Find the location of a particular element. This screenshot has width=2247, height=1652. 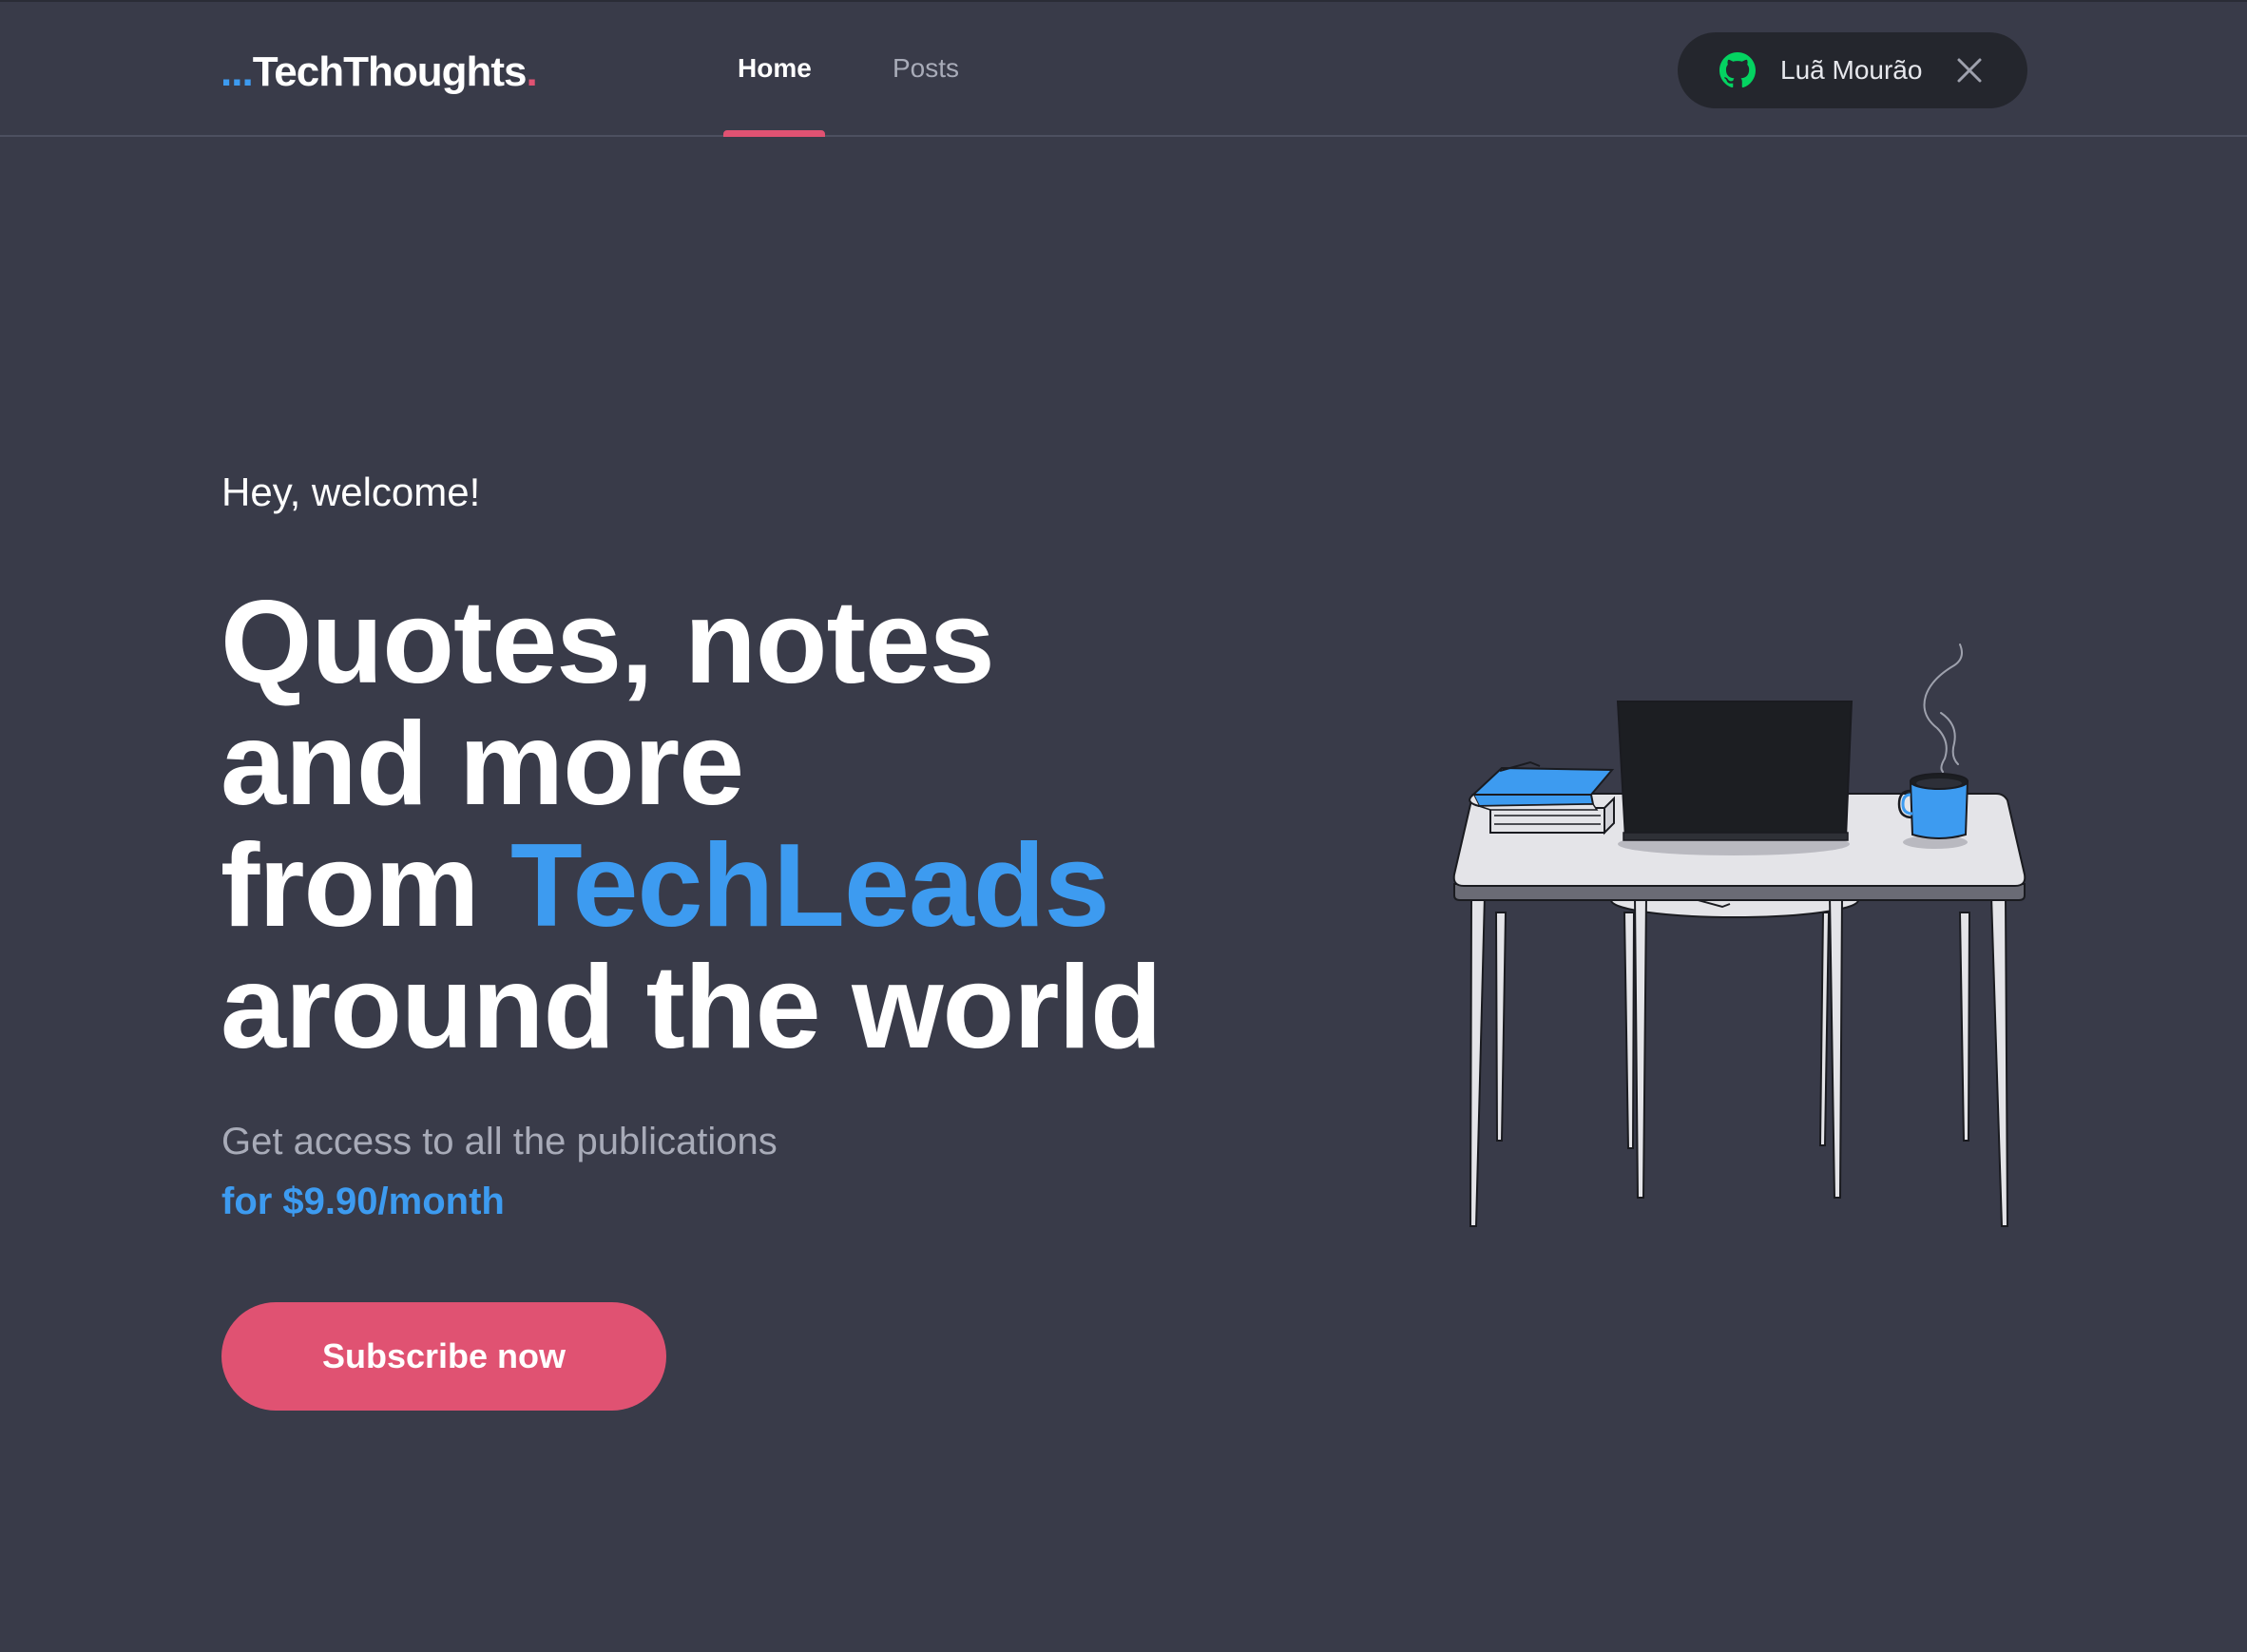

active-nav-indicator is located at coordinates (774, 133).